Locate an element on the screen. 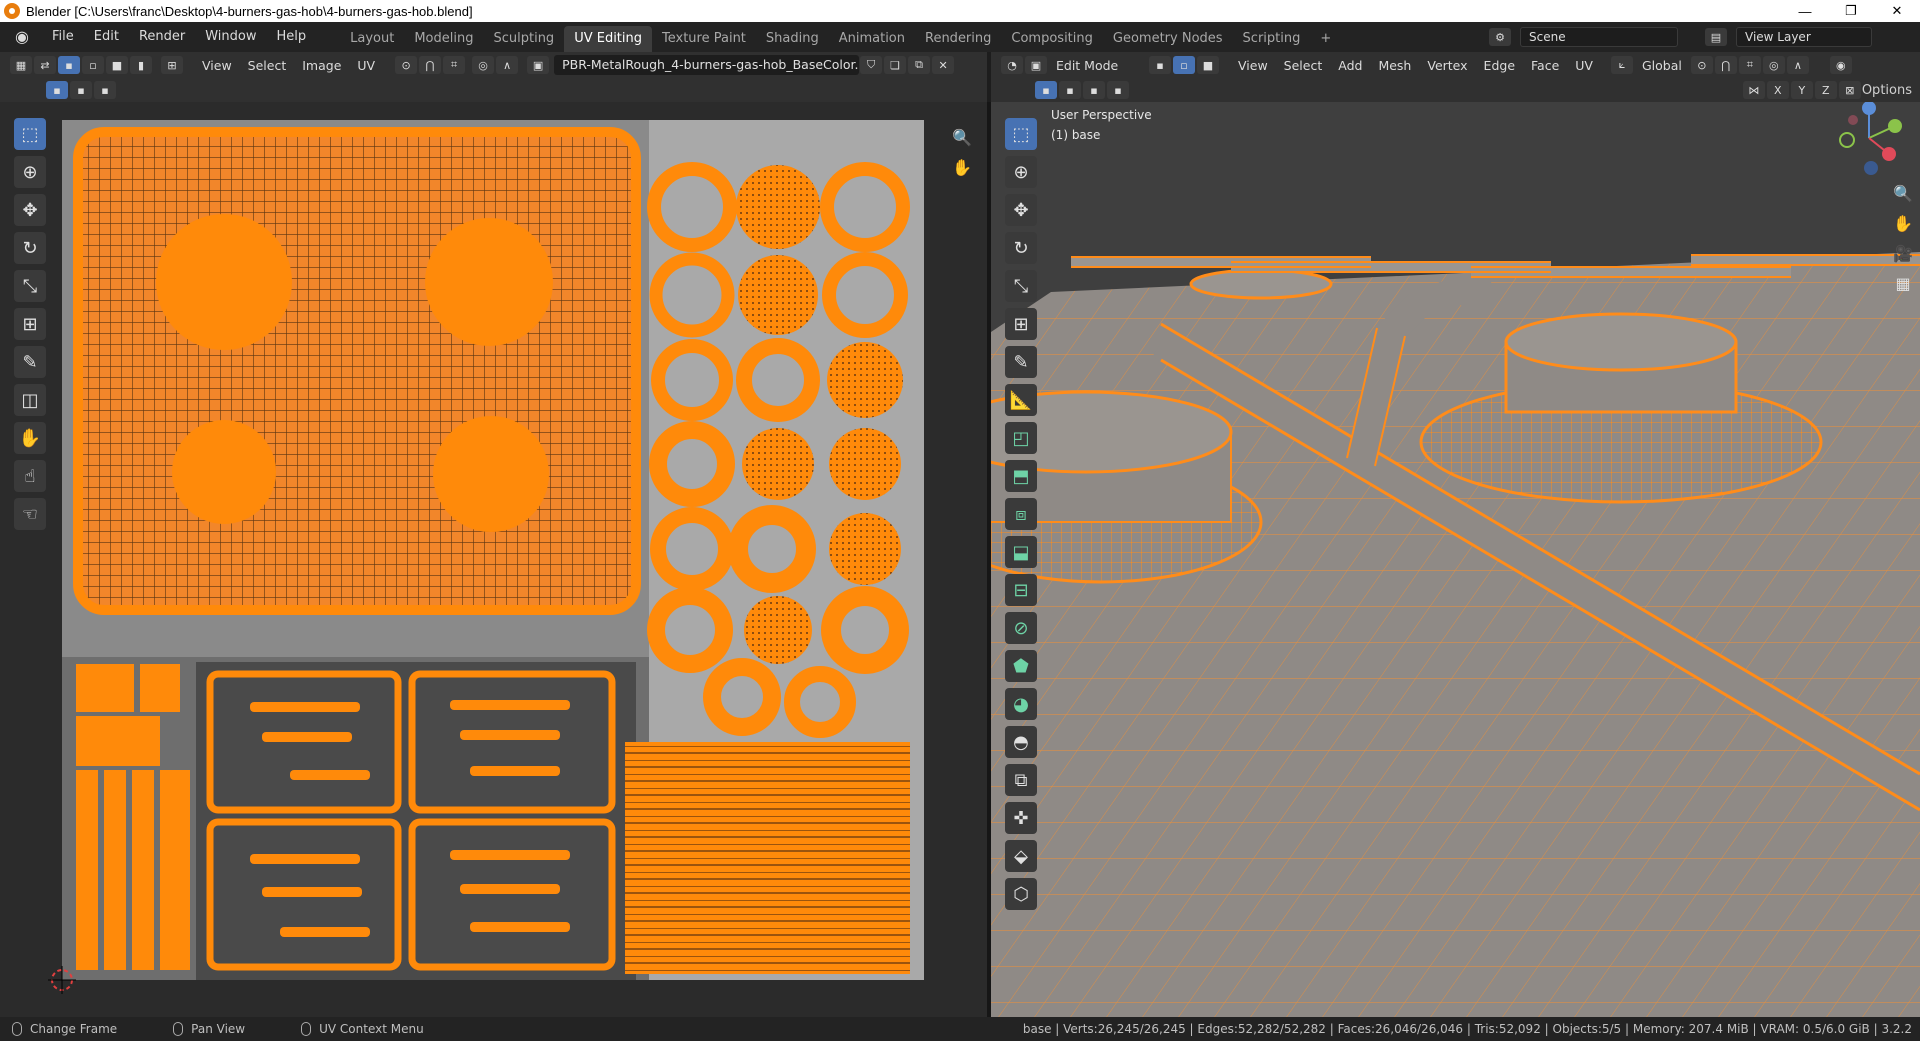 The width and height of the screenshot is (1920, 1041). tab-layout: Layout is located at coordinates (372, 39).